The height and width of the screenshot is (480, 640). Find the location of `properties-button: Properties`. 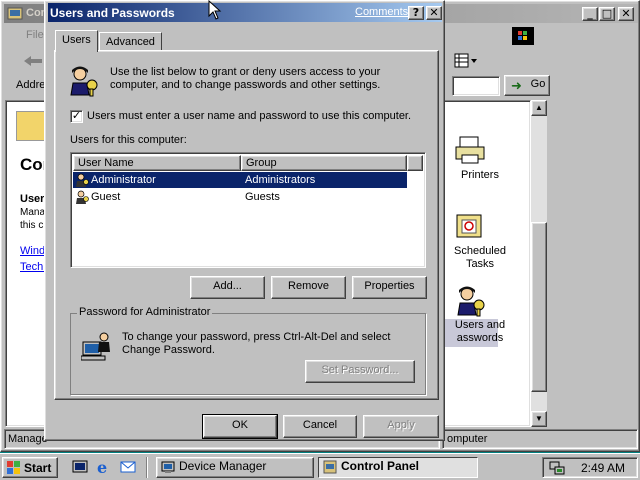

properties-button: Properties is located at coordinates (389, 287).